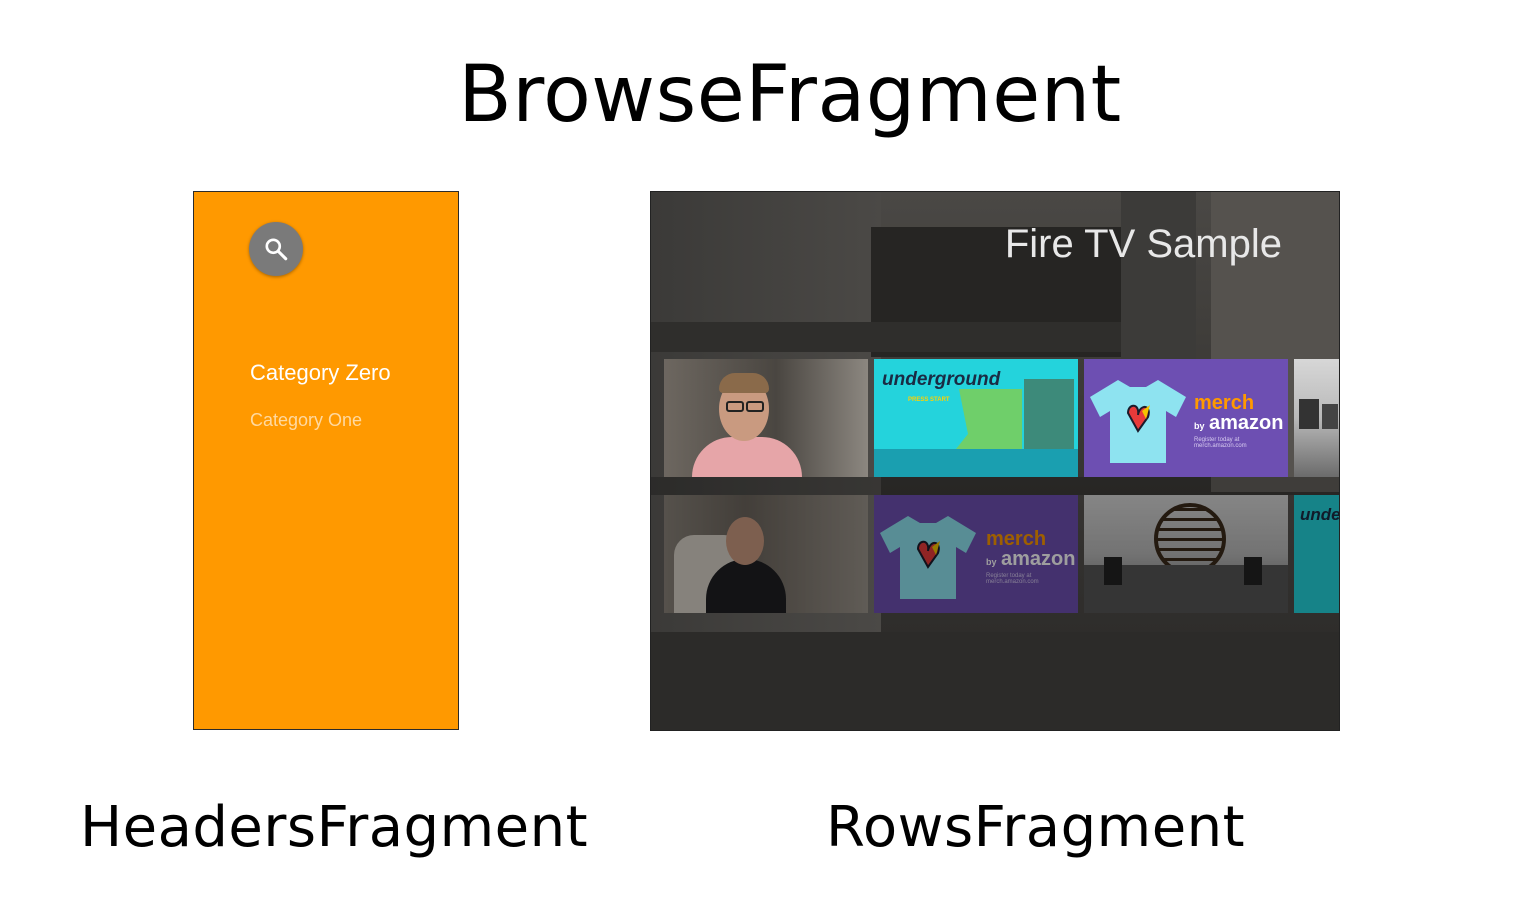 This screenshot has height=897, width=1533. I want to click on person-head, so click(745, 541).